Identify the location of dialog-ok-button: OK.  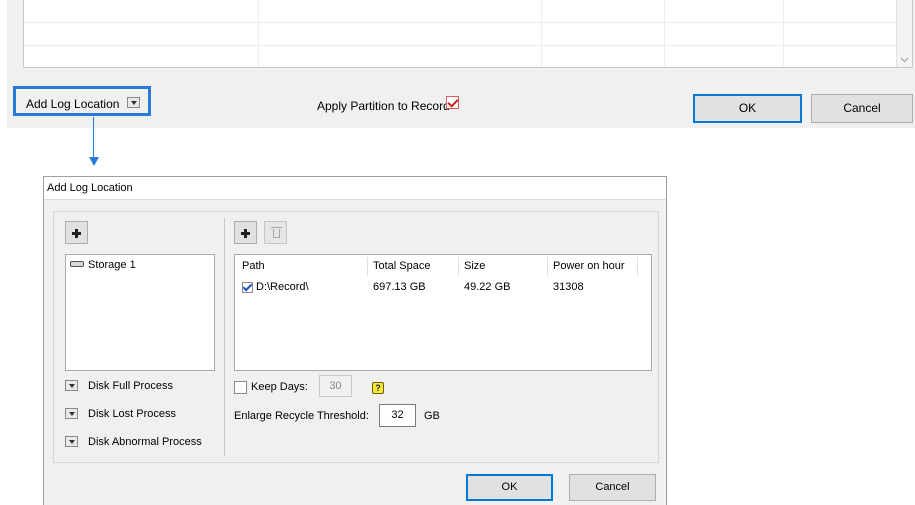
(509, 487).